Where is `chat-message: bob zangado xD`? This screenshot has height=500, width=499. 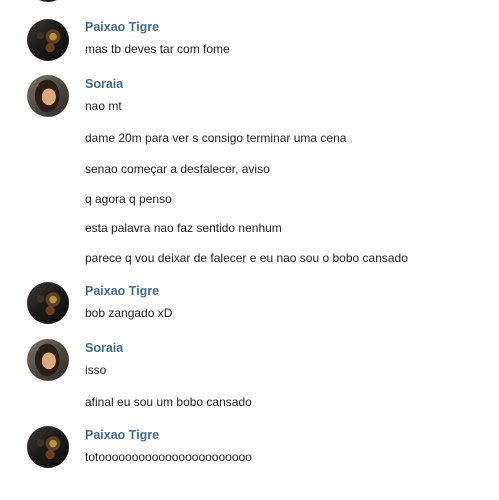
chat-message: bob zangado xD is located at coordinates (129, 313).